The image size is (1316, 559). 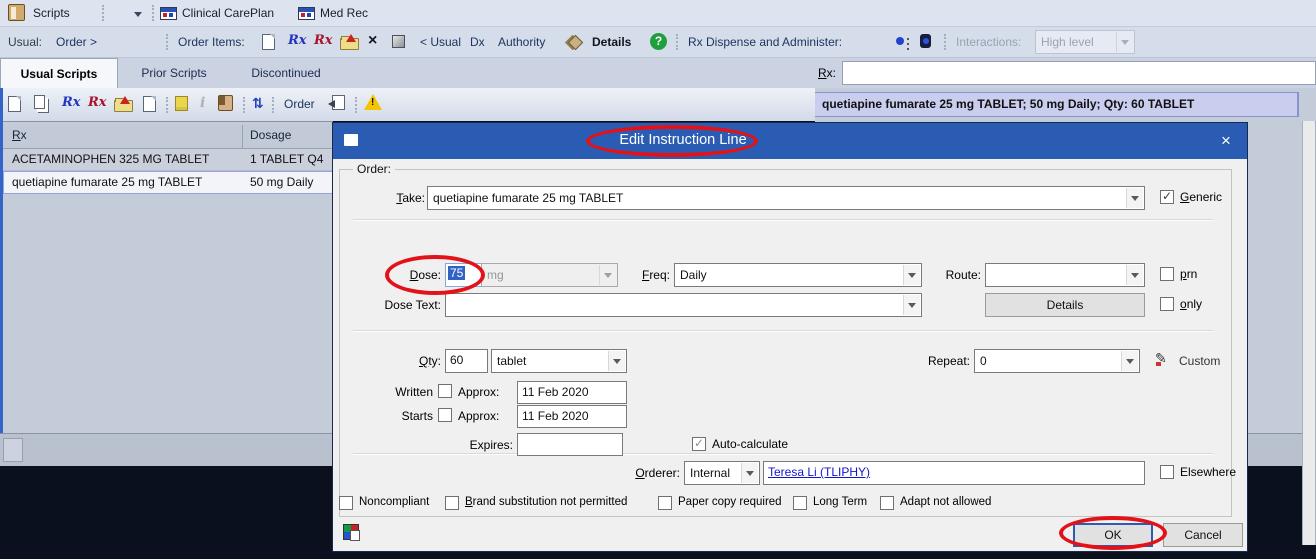 I want to click on only-checkbox, so click(x=1167, y=304).